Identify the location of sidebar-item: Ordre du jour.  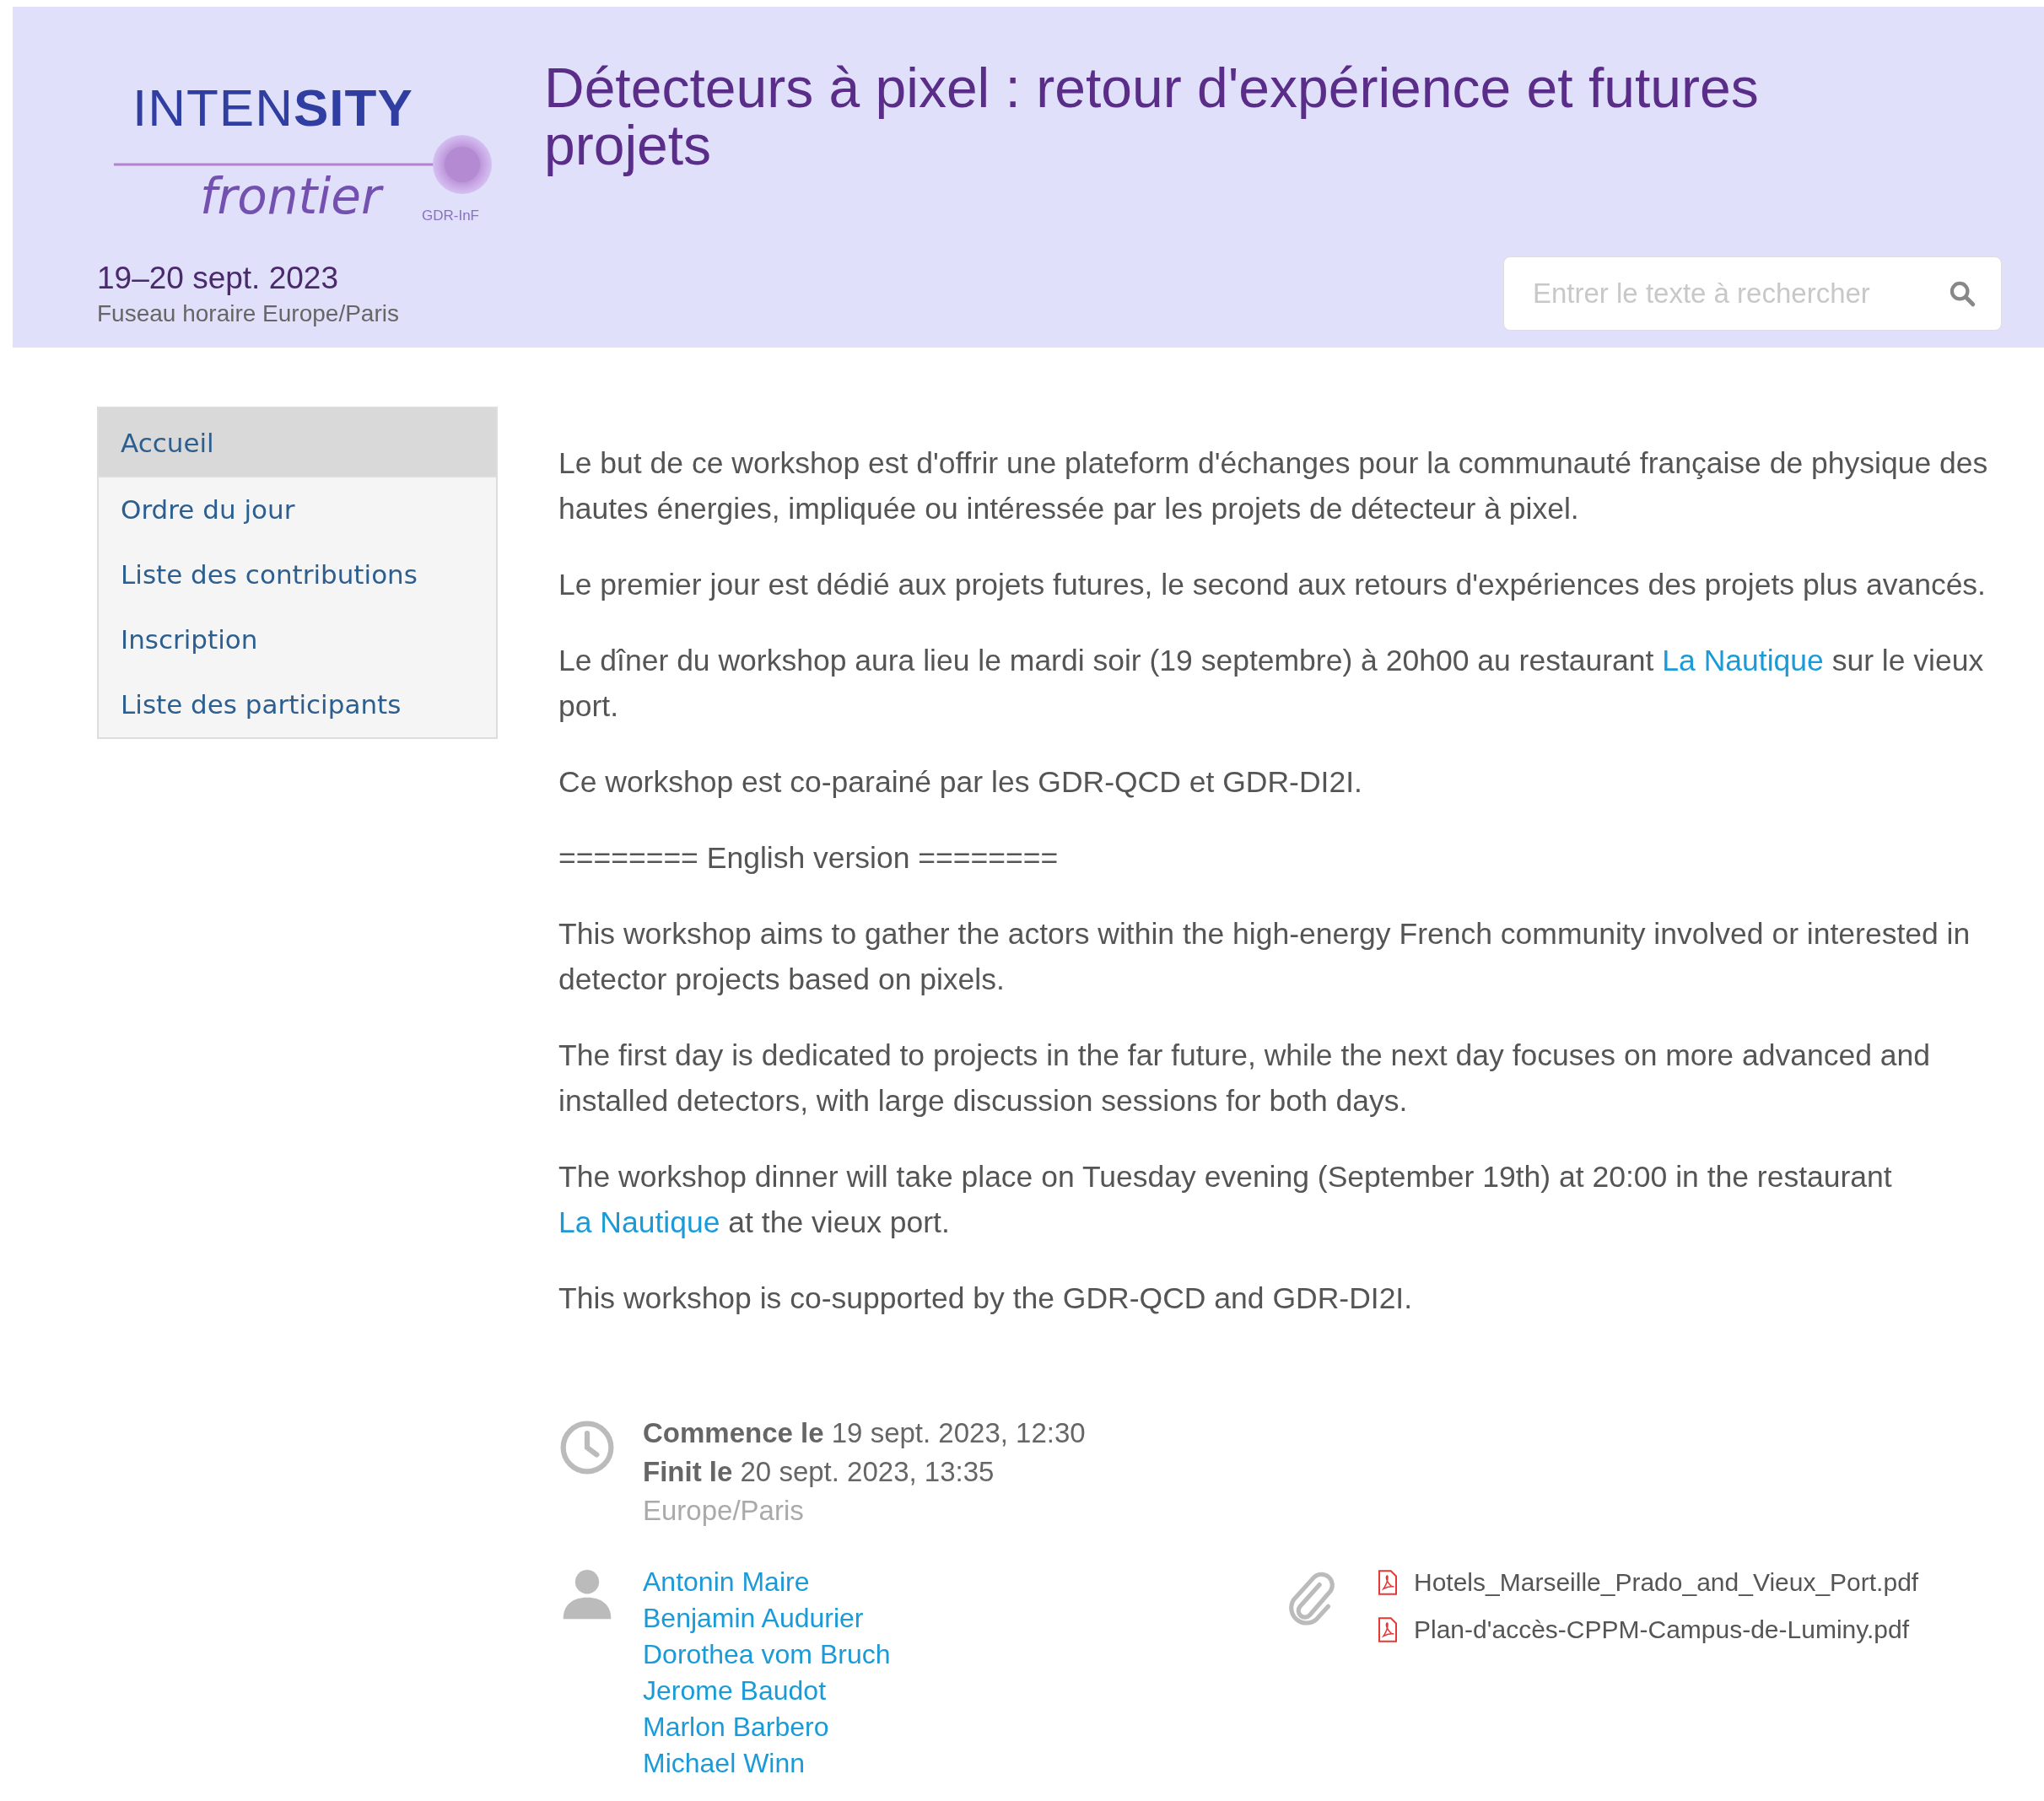
(297, 510).